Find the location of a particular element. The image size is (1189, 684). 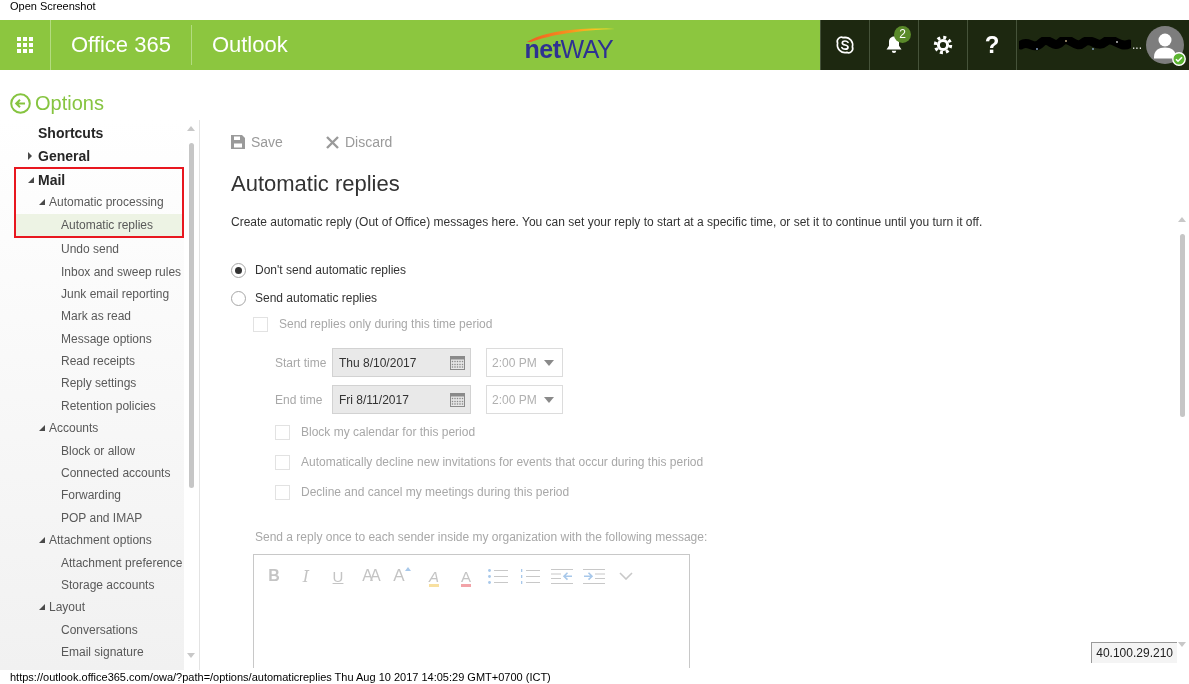

field-label: Start time is located at coordinates (301, 362).